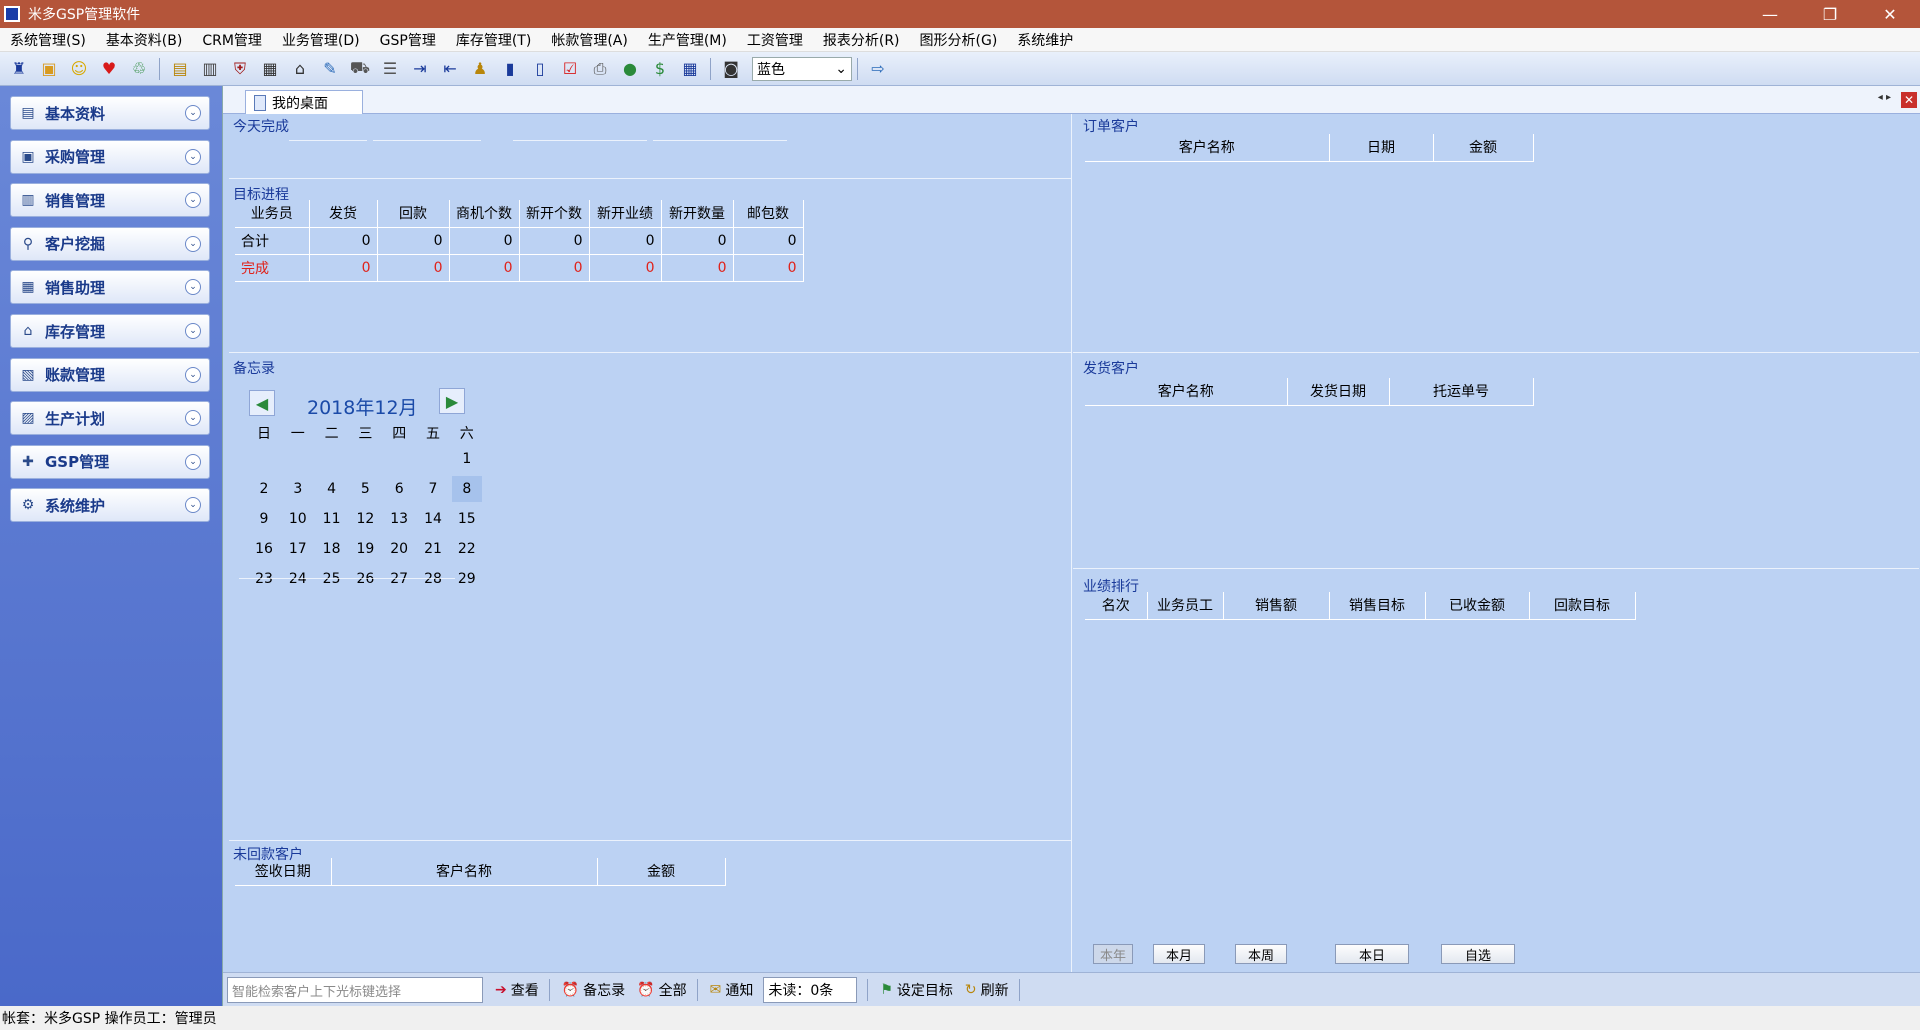 The width and height of the screenshot is (1920, 1030). What do you see at coordinates (110, 331) in the screenshot?
I see `sidebar-item: ⌂ 库存管理 ⌄` at bounding box center [110, 331].